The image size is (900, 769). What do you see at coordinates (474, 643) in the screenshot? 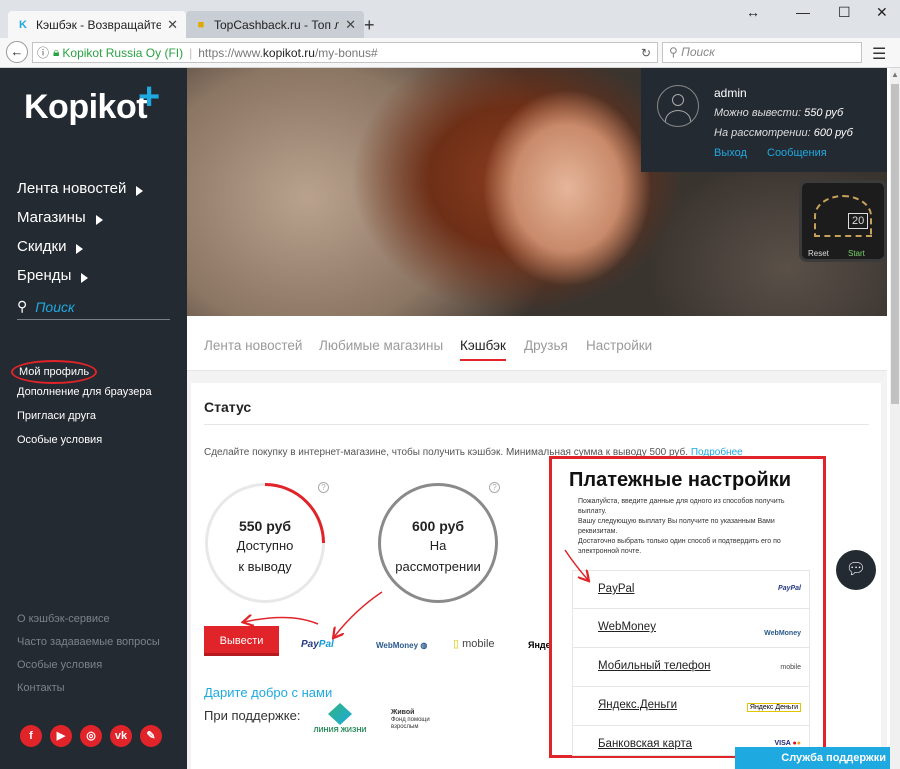
I see `mobile-logo: ▯ mobile` at bounding box center [474, 643].